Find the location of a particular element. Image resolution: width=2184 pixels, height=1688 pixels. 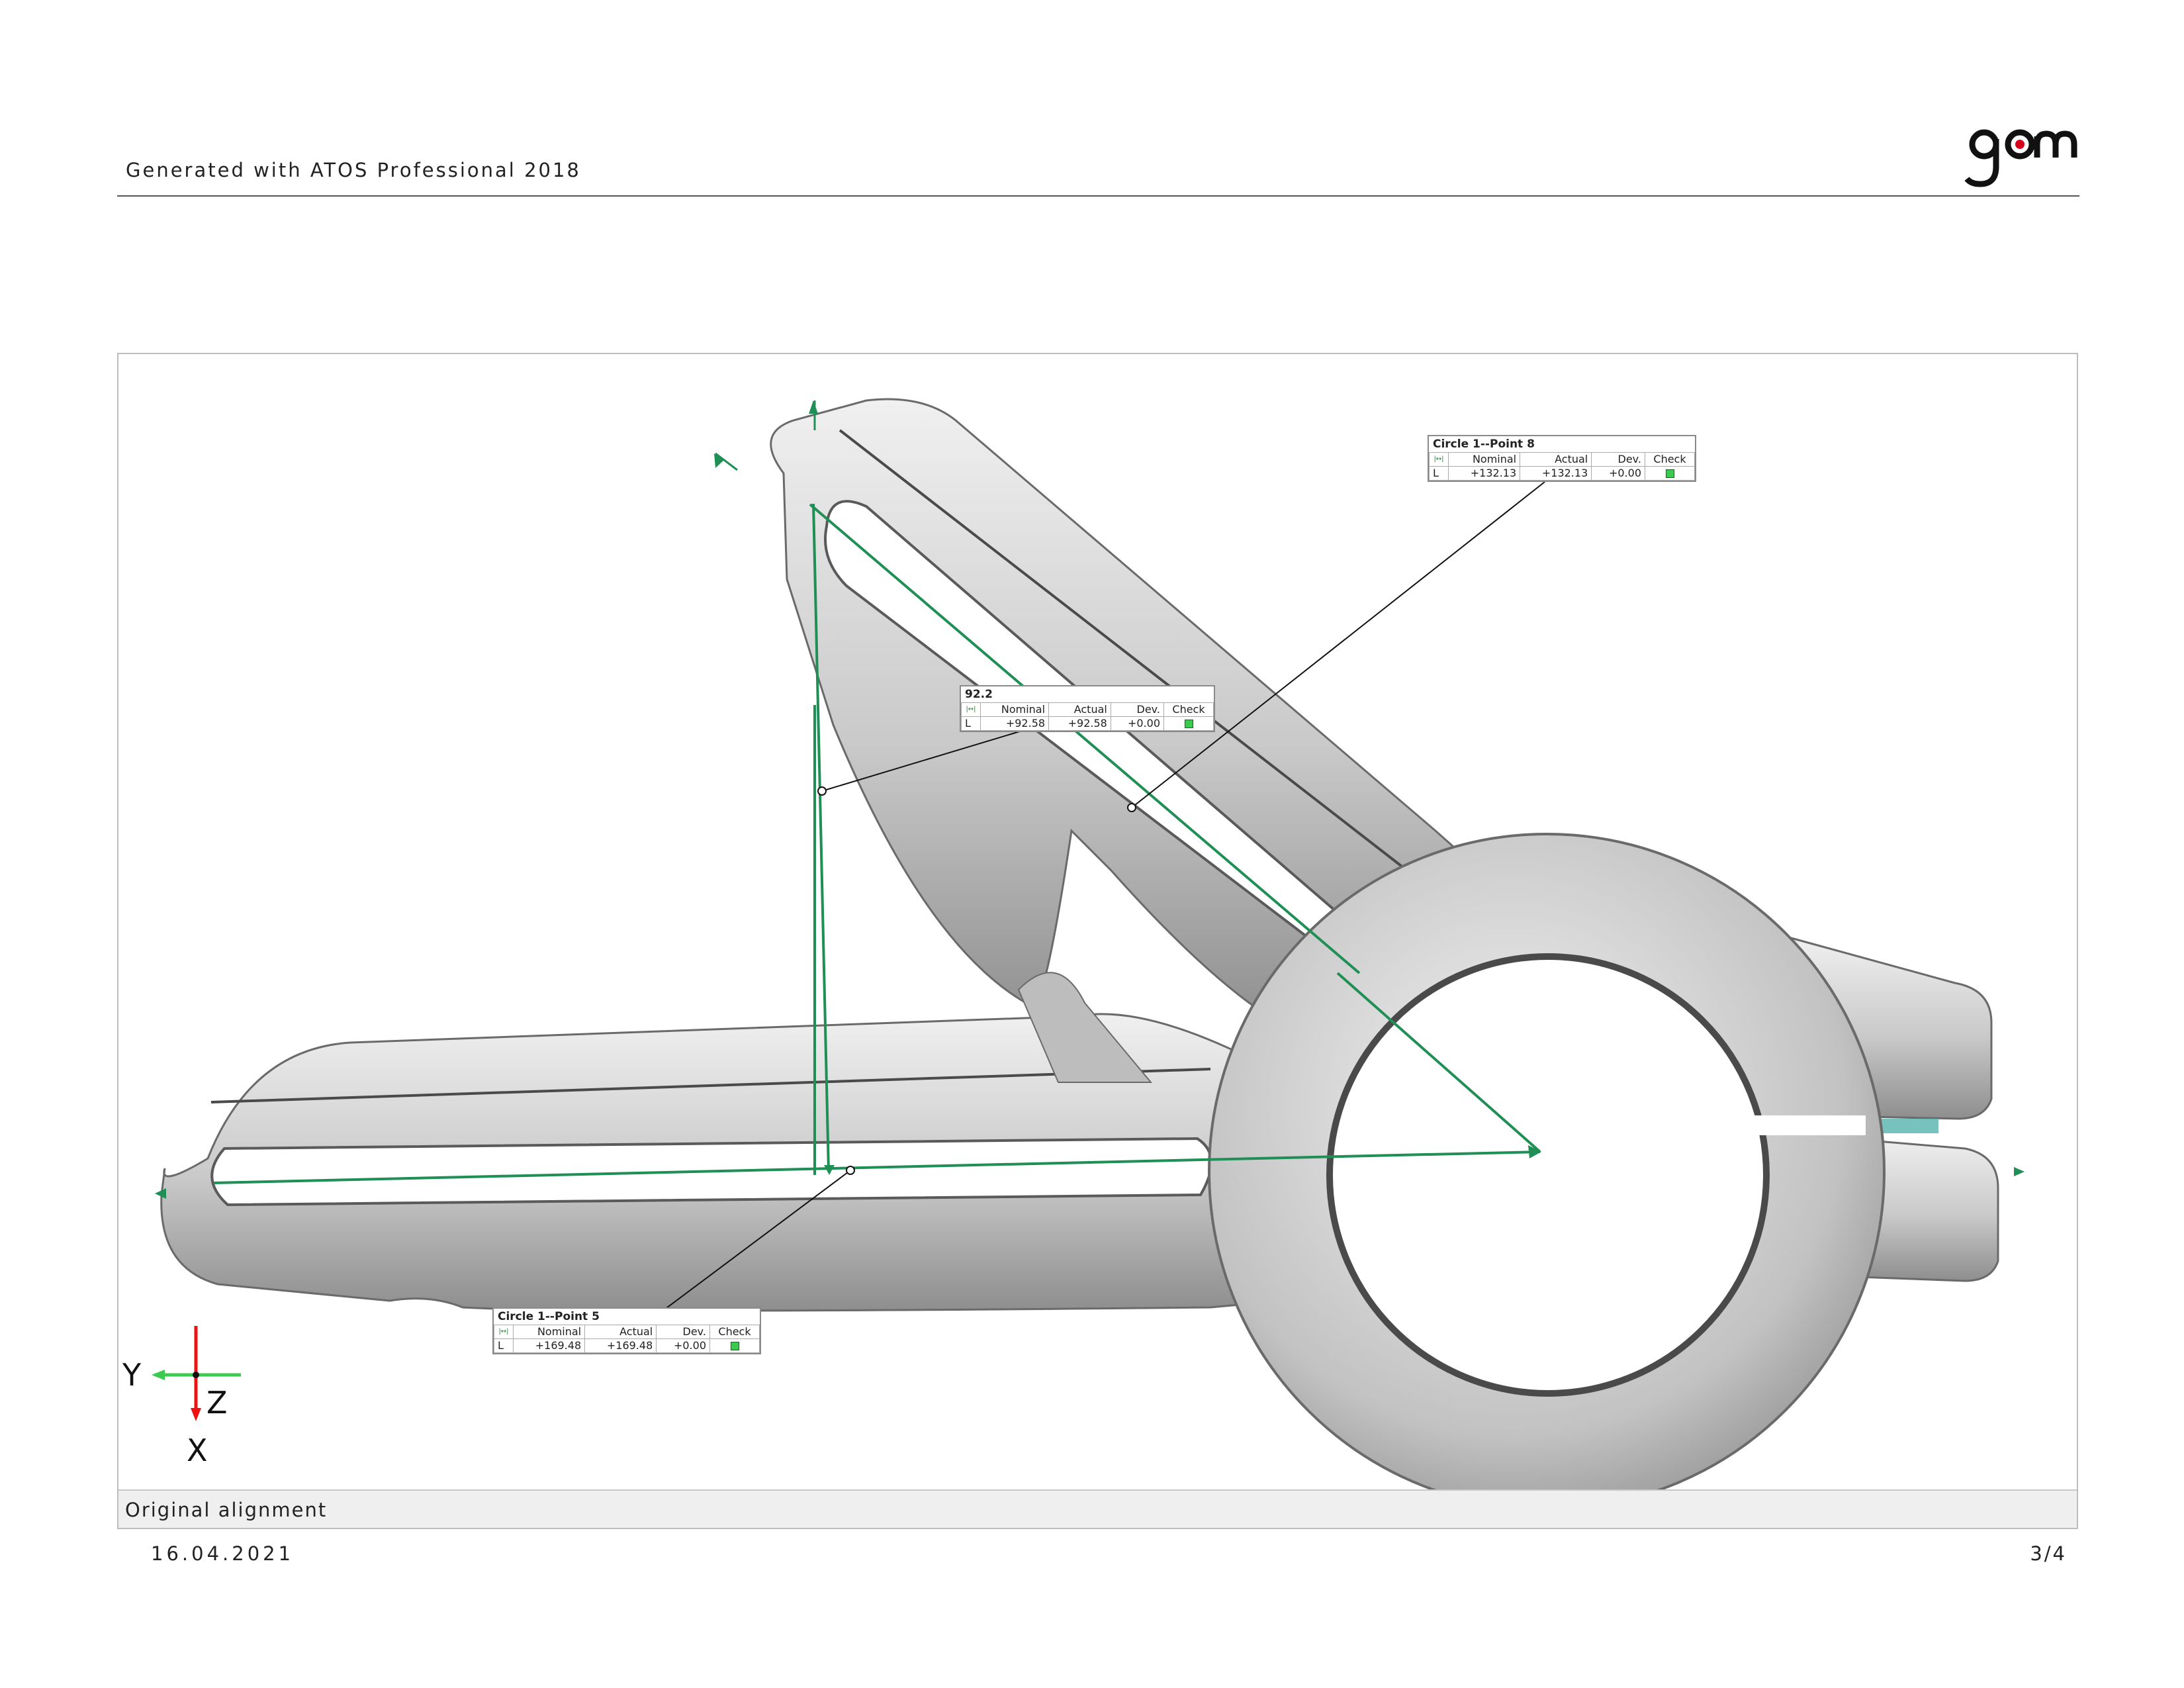

report-header-text: Generated with ATOS Professional 2018 is located at coordinates (353, 170).